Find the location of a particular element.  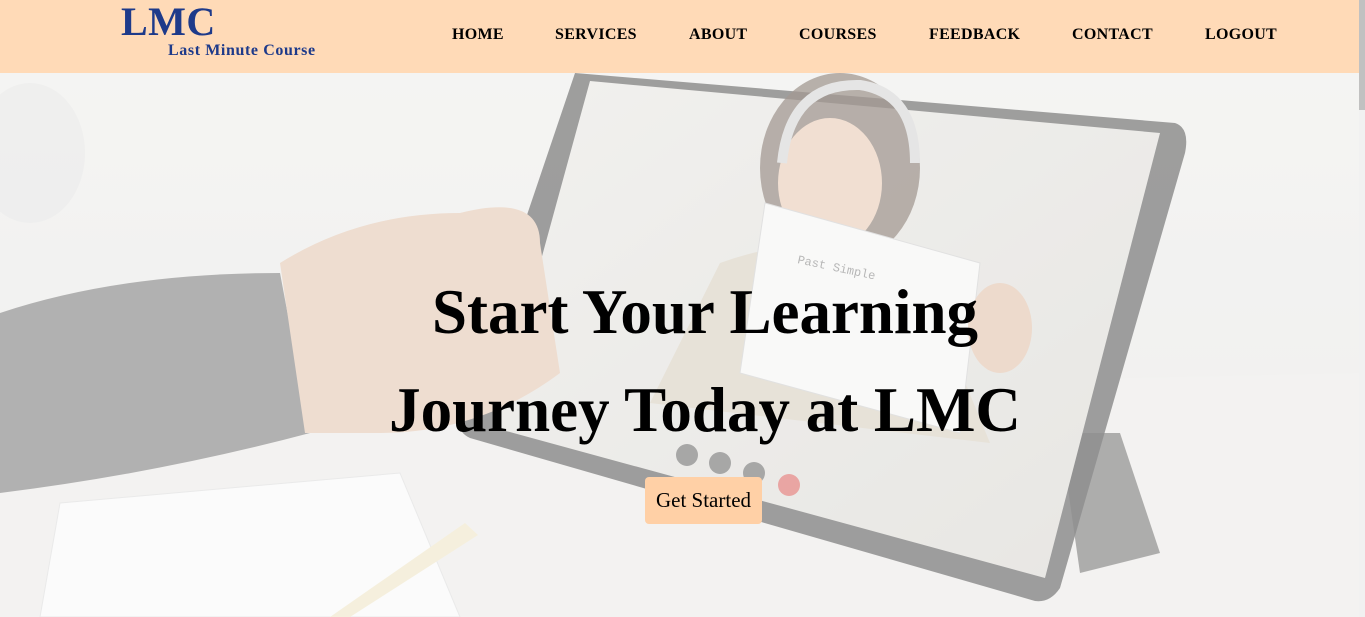

get-started-button: Get Started is located at coordinates (703, 500).